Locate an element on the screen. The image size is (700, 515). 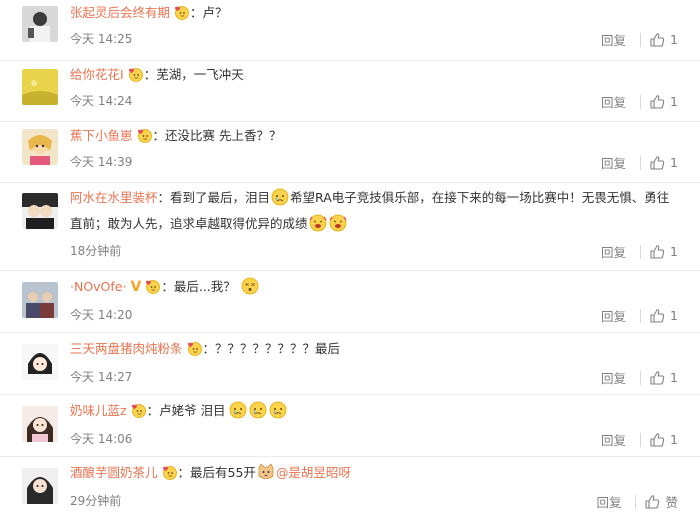
comment-item: 三天两盘猪肉炖粉条 ：？？？？？？？？最后 今天 14:27 回复 1 is located at coordinates (350, 363).